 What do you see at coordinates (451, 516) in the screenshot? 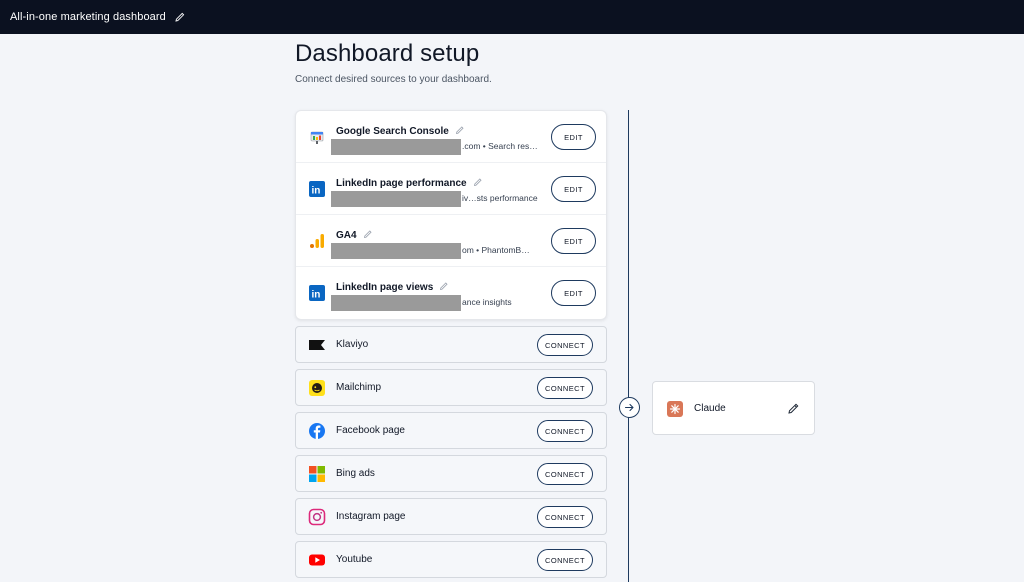
I see `source-card-instagram: Instagram page CONNECT` at bounding box center [451, 516].